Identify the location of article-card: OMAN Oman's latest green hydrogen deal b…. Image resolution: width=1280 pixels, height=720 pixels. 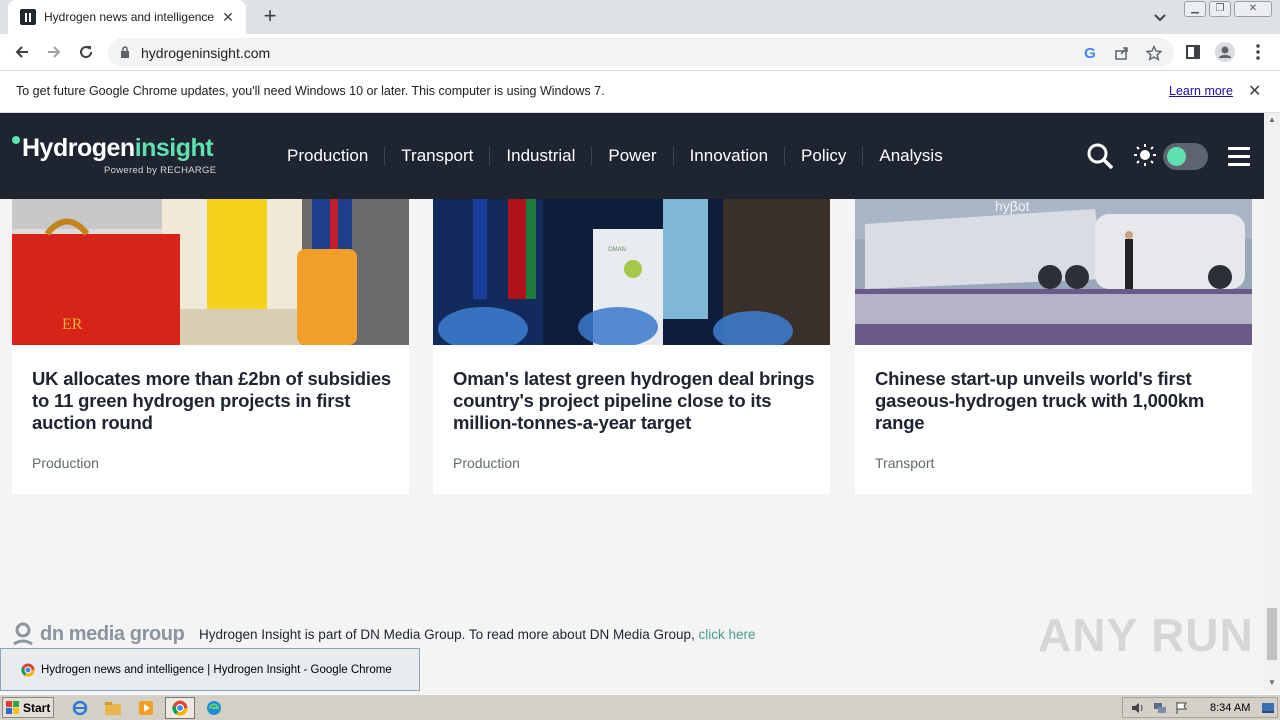
(631, 346).